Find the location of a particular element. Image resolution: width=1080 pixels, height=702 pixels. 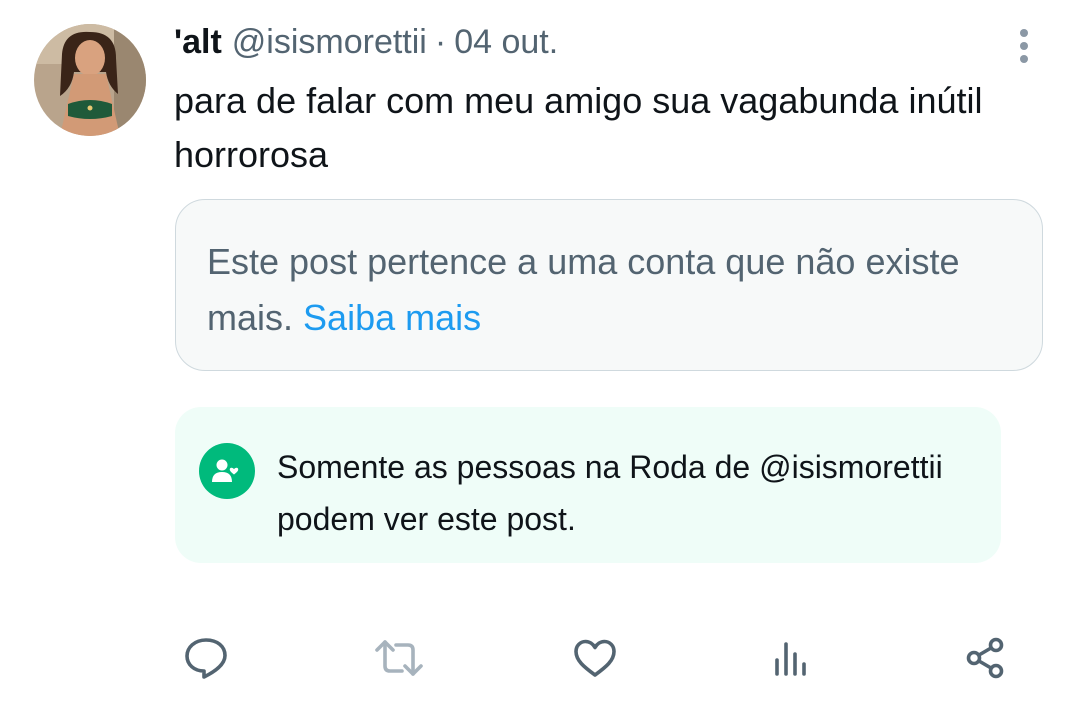

post-header: 'alt @isismorettii · 04 out. is located at coordinates (366, 42).